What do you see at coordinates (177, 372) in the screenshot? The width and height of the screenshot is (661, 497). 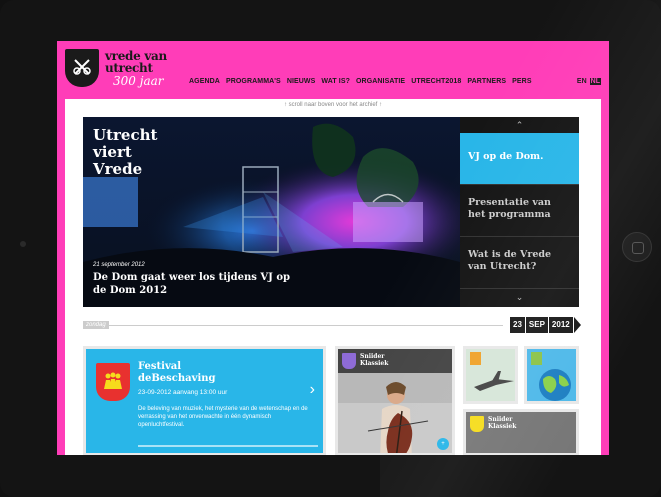 I see `event-title: Festival deBeschaving` at bounding box center [177, 372].